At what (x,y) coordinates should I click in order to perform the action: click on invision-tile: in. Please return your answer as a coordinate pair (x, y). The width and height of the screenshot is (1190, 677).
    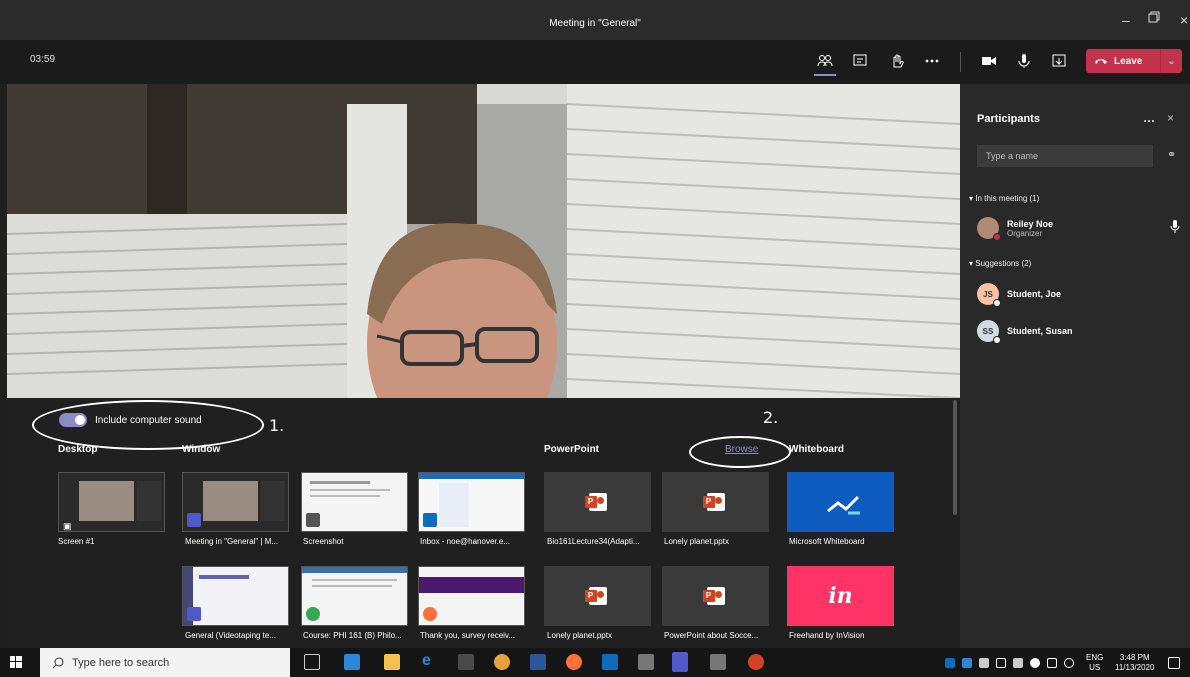
    Looking at the image, I should click on (840, 596).